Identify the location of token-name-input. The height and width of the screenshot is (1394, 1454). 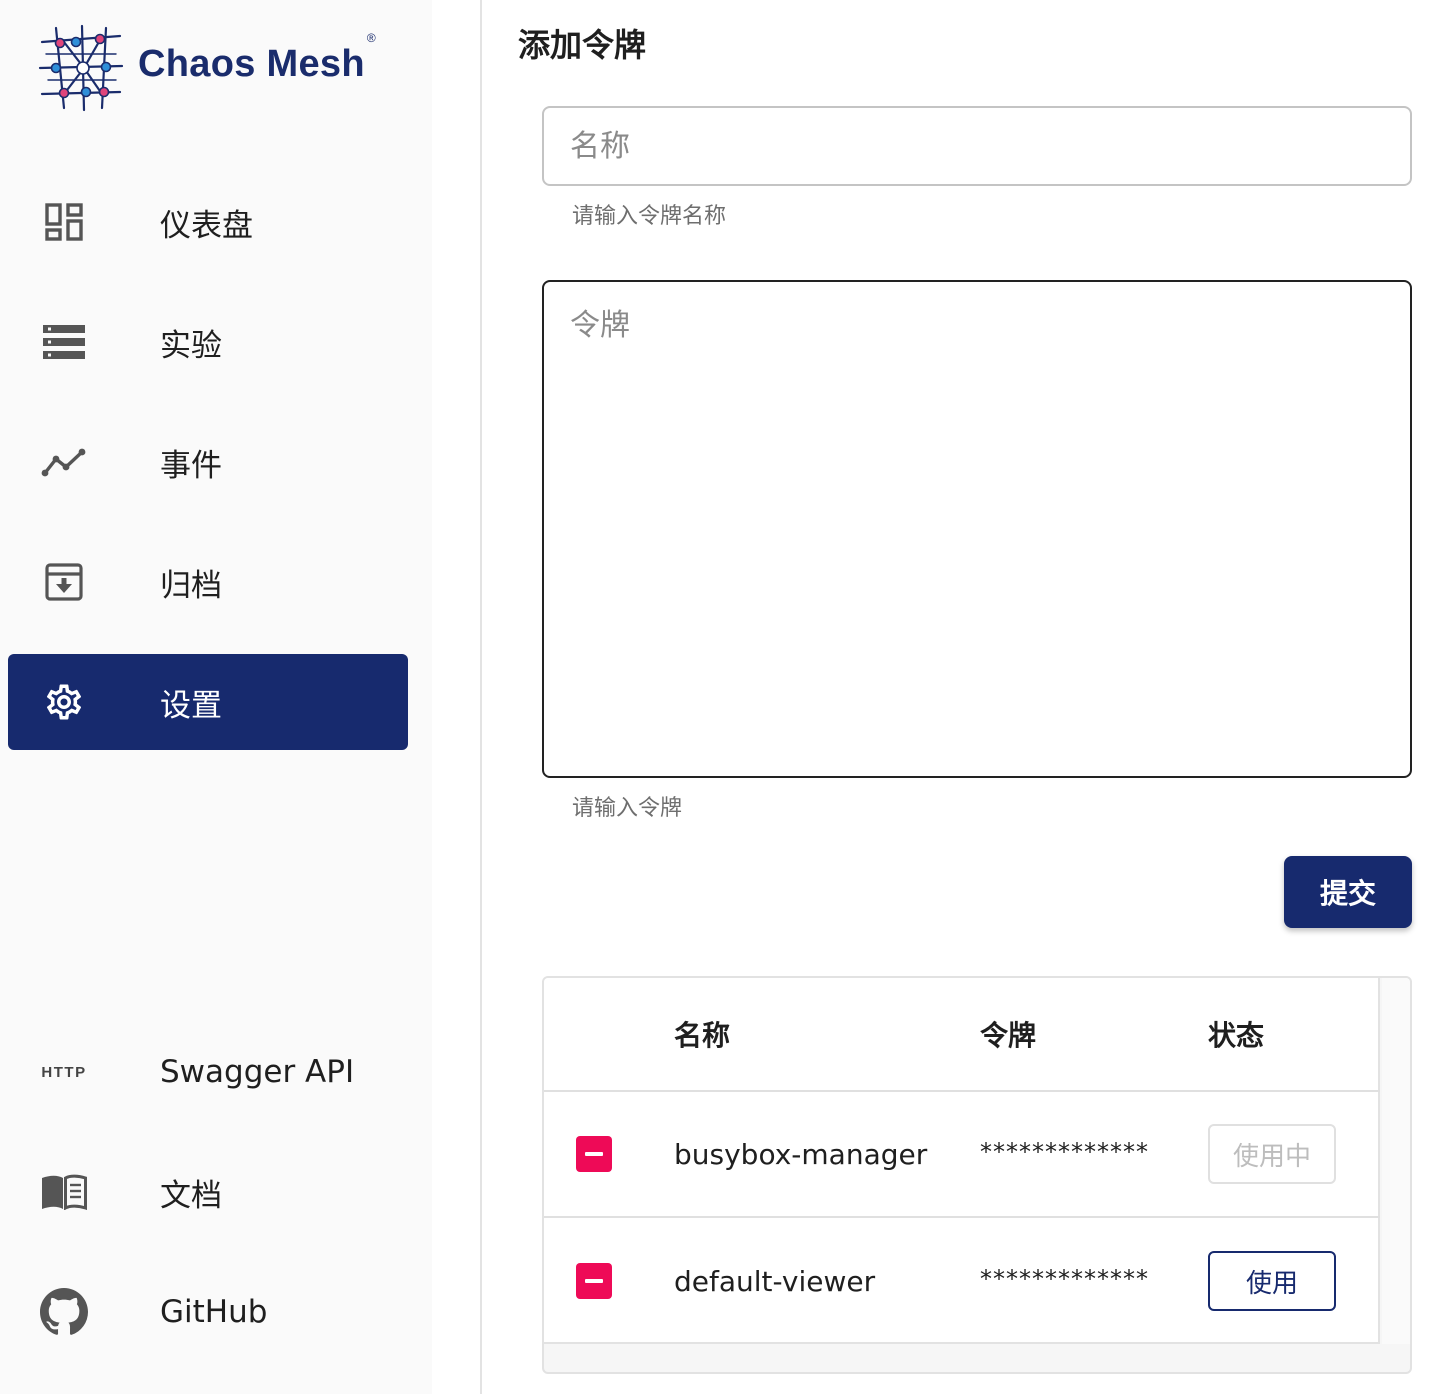
(977, 146).